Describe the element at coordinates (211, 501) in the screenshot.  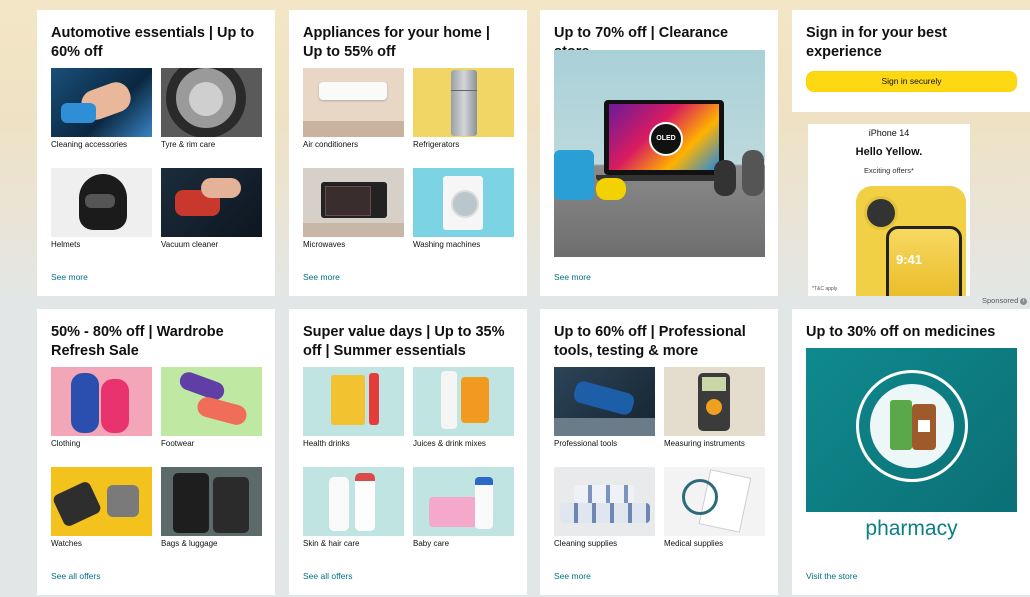
I see `luggage-image` at that location.